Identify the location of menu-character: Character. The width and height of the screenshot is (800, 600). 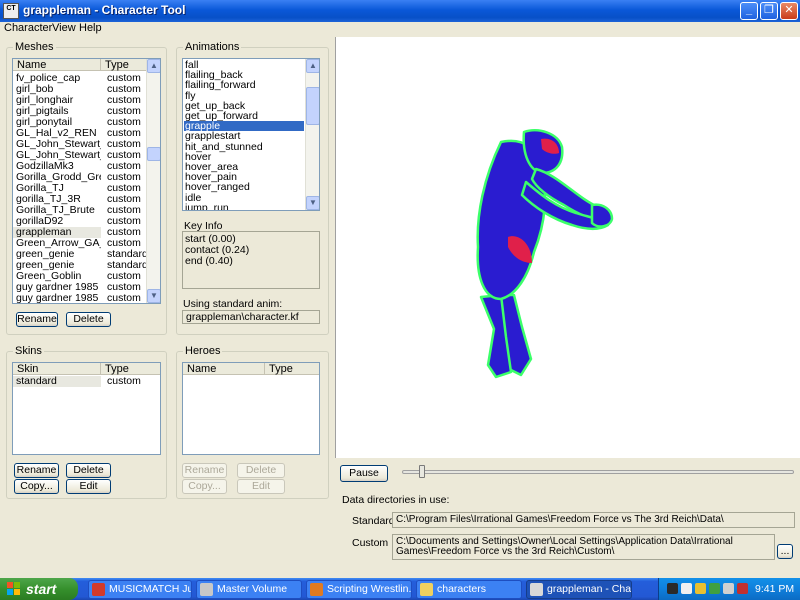
(28, 28).